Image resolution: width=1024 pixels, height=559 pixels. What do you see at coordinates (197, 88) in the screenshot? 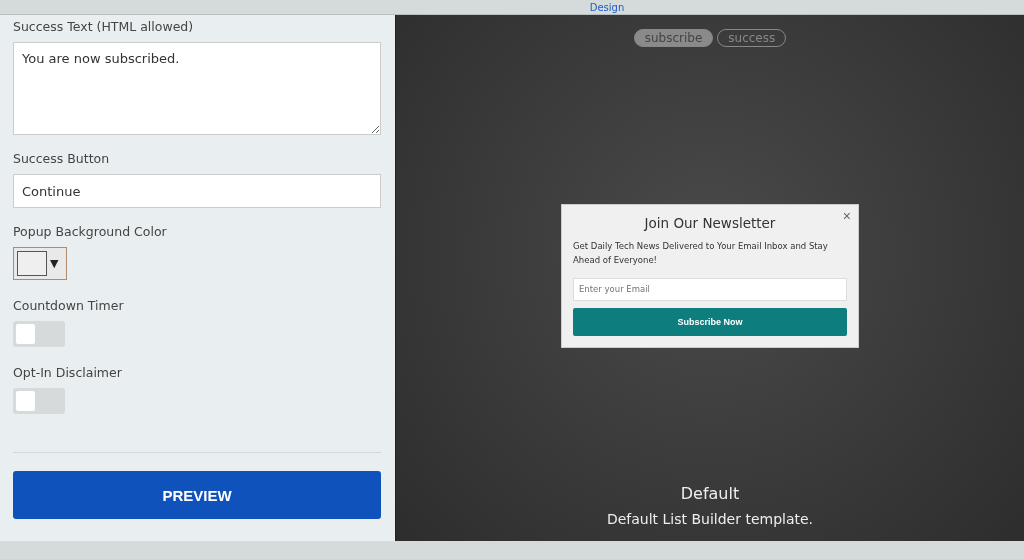
I see `success-text-field: You are now subscribed.` at bounding box center [197, 88].